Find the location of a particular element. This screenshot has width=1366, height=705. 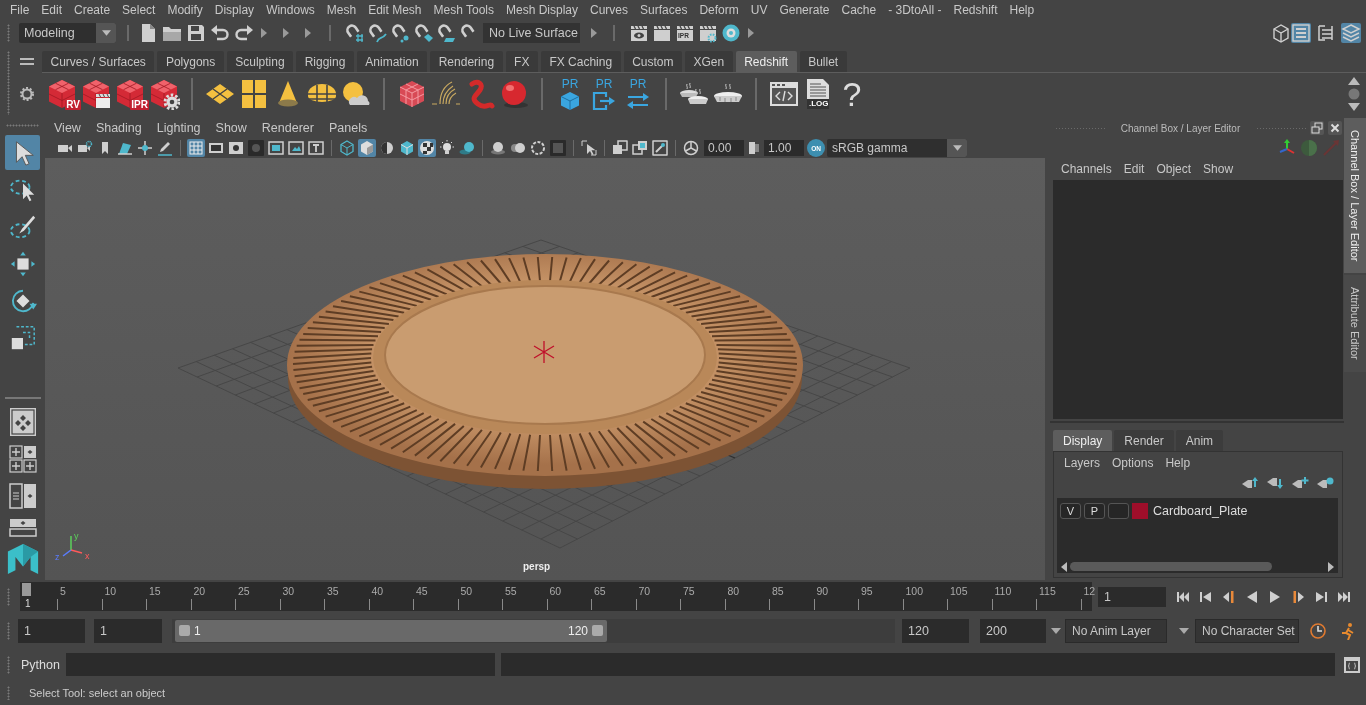

ring-icon is located at coordinates (731, 32).